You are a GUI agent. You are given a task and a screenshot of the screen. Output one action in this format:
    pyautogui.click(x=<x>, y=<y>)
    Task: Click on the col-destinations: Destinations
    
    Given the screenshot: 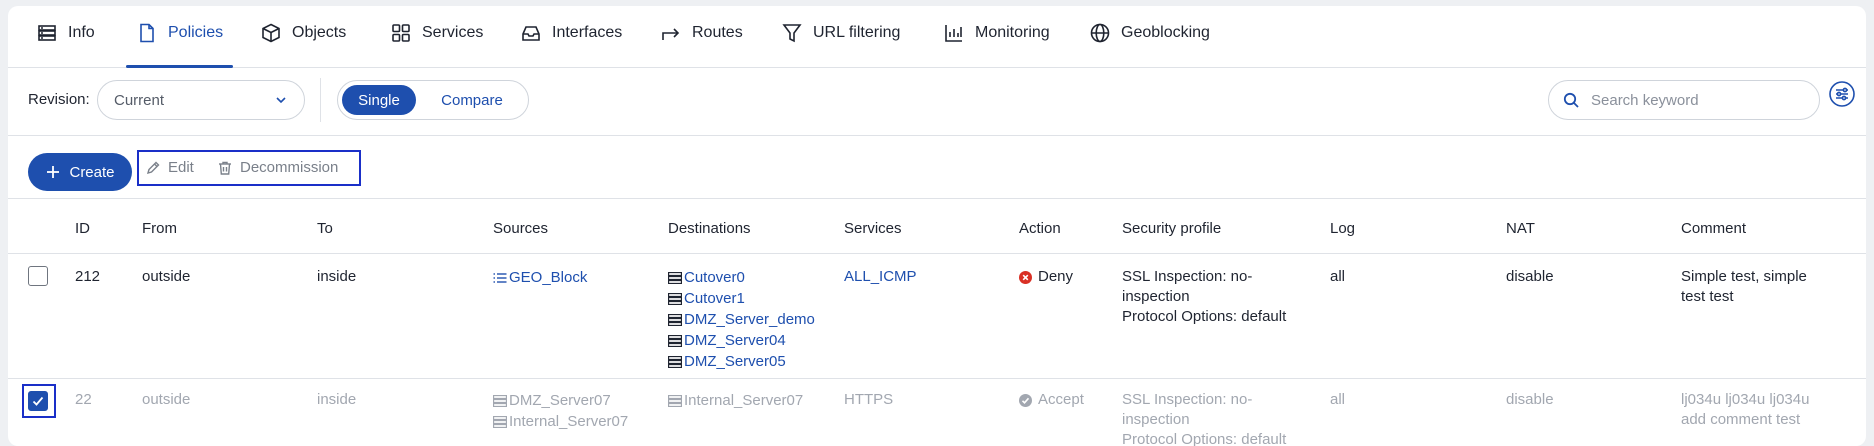 What is the action you would take?
    pyautogui.click(x=709, y=228)
    